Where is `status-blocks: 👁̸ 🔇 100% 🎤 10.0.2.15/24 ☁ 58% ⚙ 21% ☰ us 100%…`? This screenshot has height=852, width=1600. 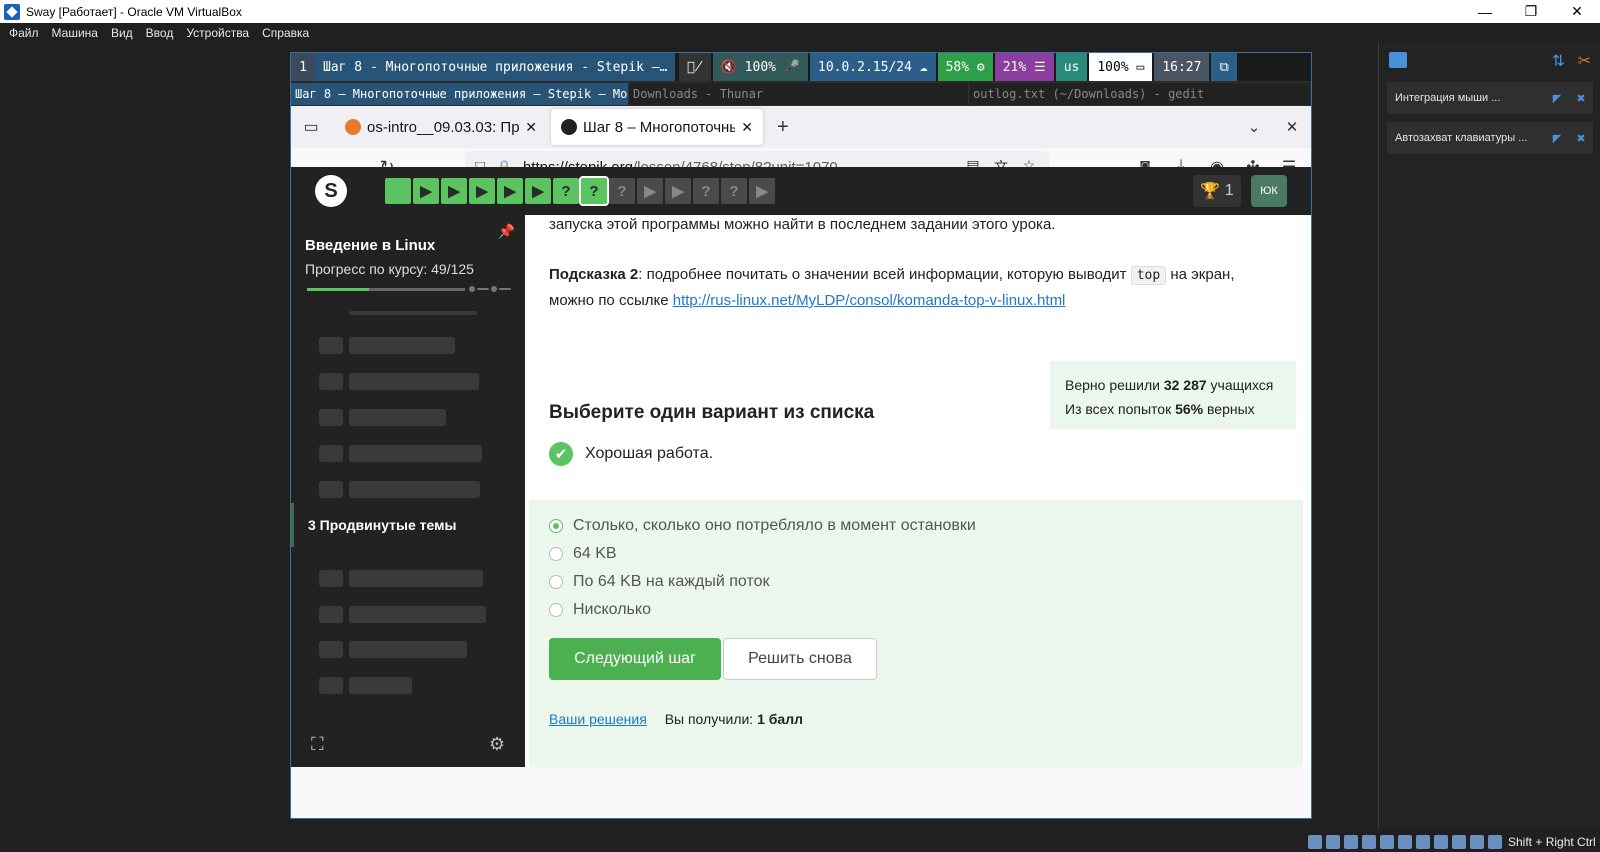
status-blocks: 👁̸ 🔇 100% 🎤 10.0.2.15/24 ☁ 58% ⚙ 21% ☰ us 100%… is located at coordinates (957, 67).